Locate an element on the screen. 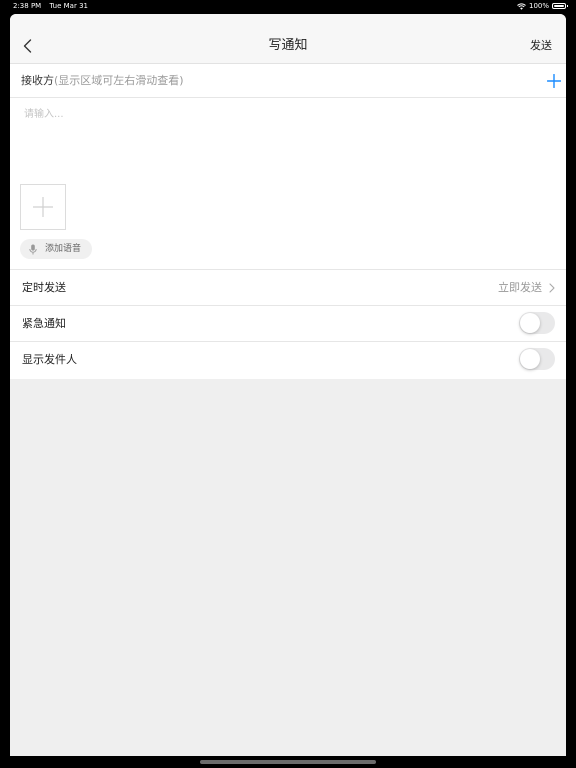 This screenshot has height=768, width=576. status-bar: 2:38 PM Tue Mar 31 100% is located at coordinates (288, 6).